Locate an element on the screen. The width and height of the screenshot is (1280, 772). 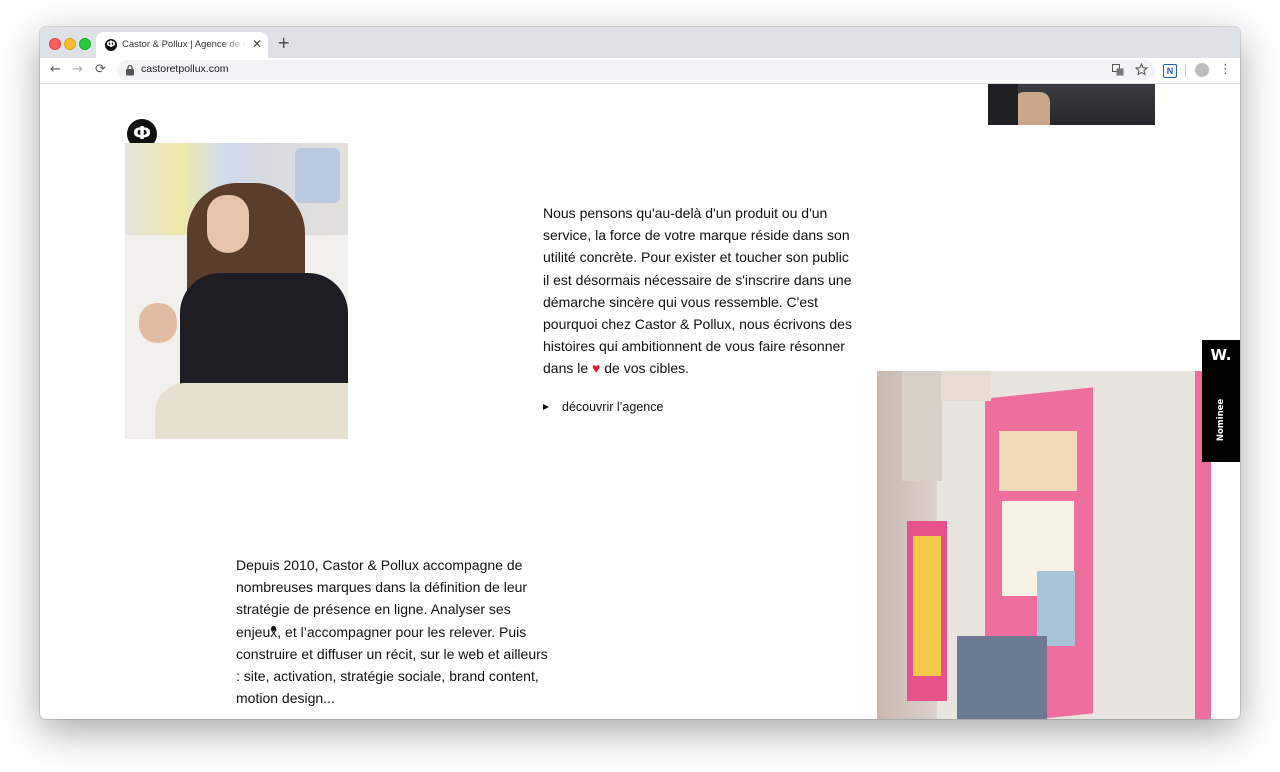
discover-agency-link: découvrir l’agence is located at coordinates (603, 407).